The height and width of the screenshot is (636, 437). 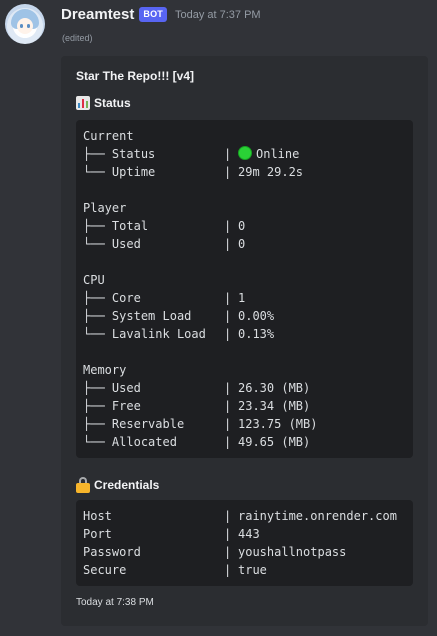 I want to click on row-key: ├── System Load, so click(x=153, y=316).